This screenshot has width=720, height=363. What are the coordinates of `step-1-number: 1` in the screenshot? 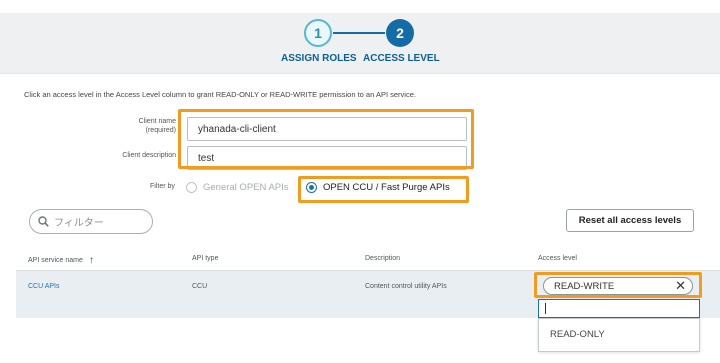 It's located at (318, 33).